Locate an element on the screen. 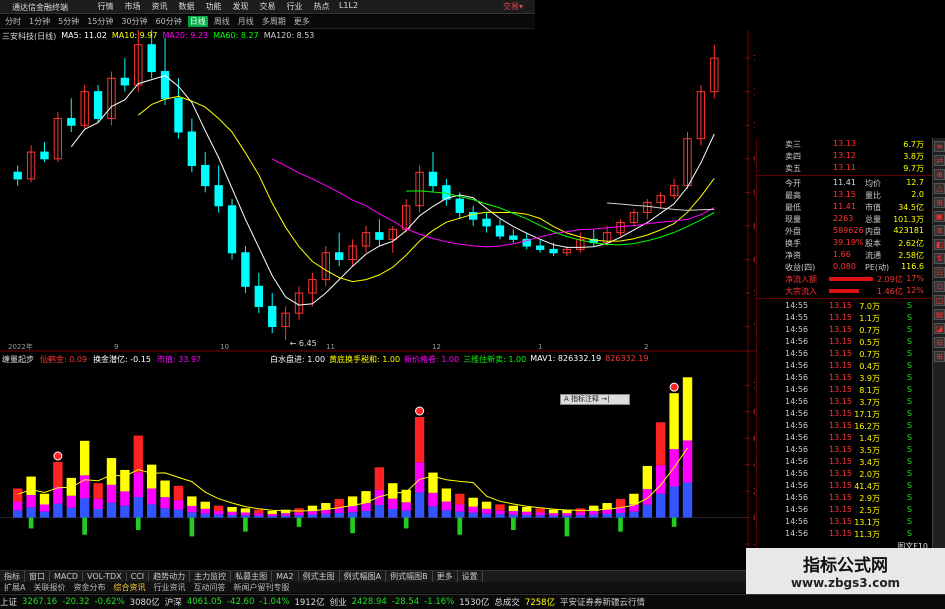 The image size is (945, 609). side-tool-icon: ⊕ is located at coordinates (939, 174).